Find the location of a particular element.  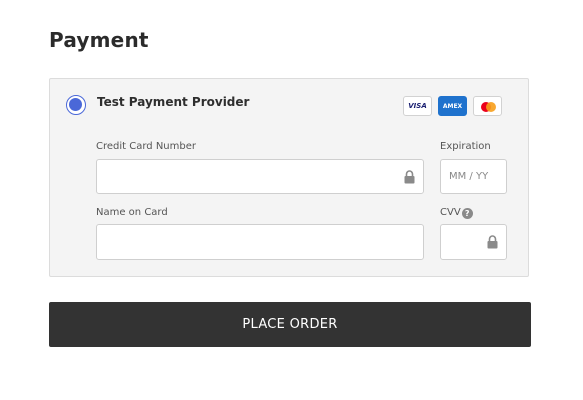

visa-icon: VISA is located at coordinates (417, 106).